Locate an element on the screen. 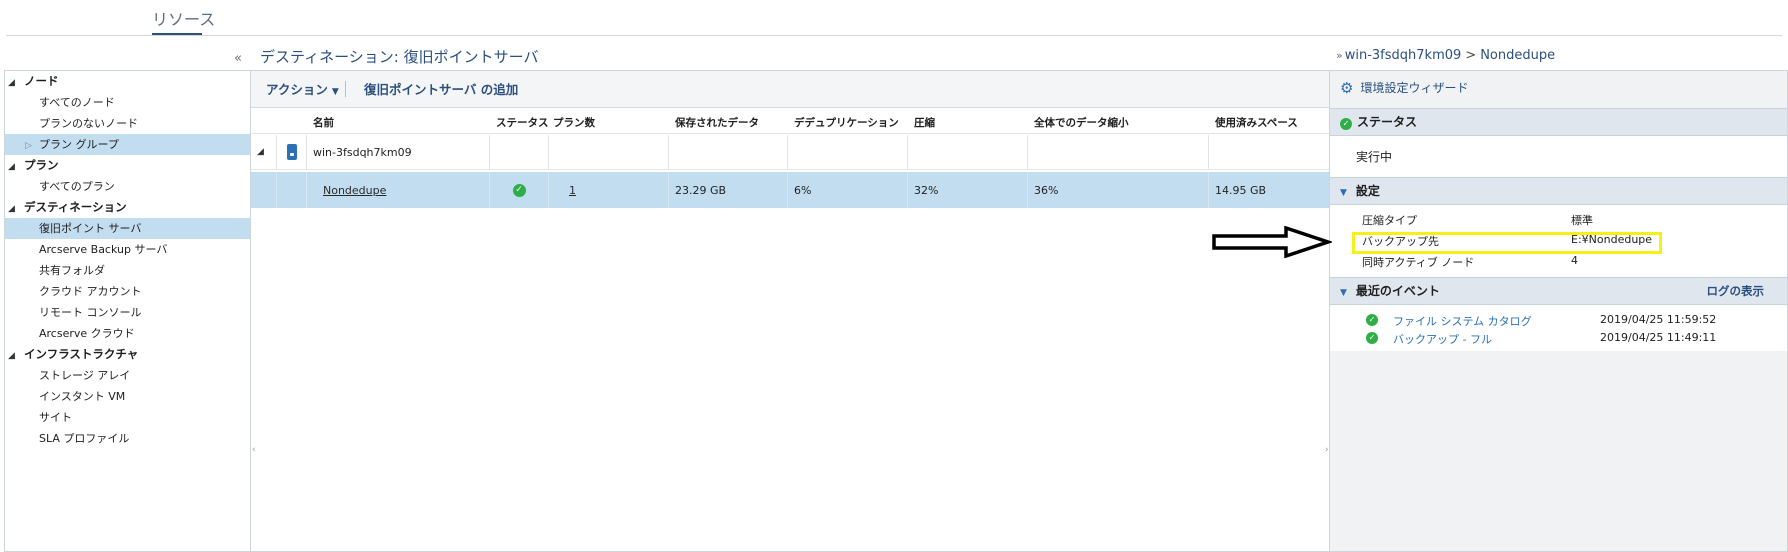  group-row-server: ◢ win-3fsdqh7km09 is located at coordinates (790, 152).